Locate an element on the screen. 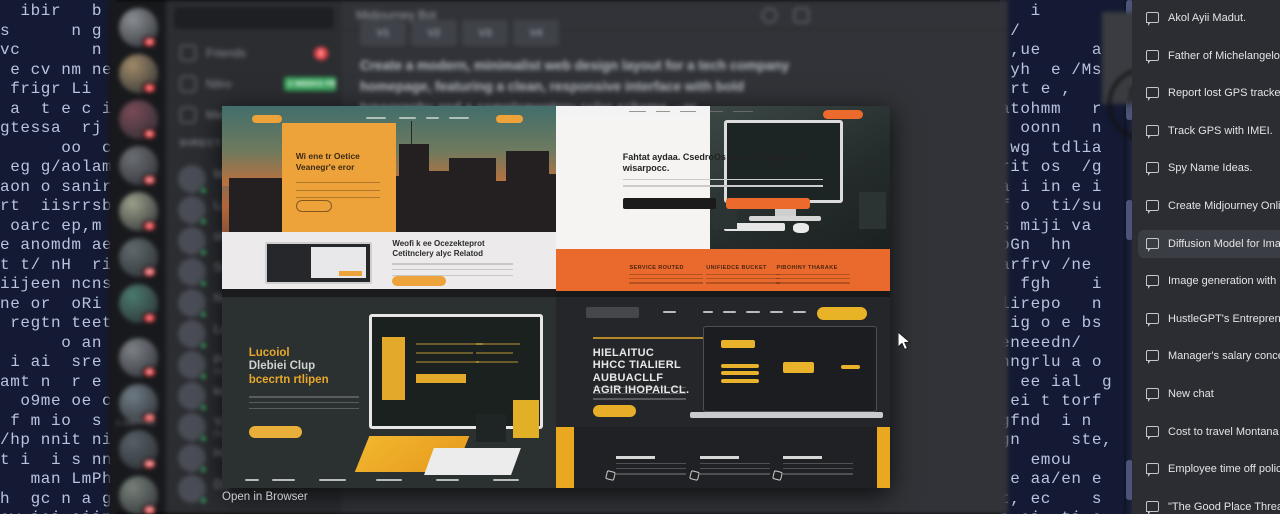 The width and height of the screenshot is (1280, 514). tower-spire is located at coordinates (411, 133).